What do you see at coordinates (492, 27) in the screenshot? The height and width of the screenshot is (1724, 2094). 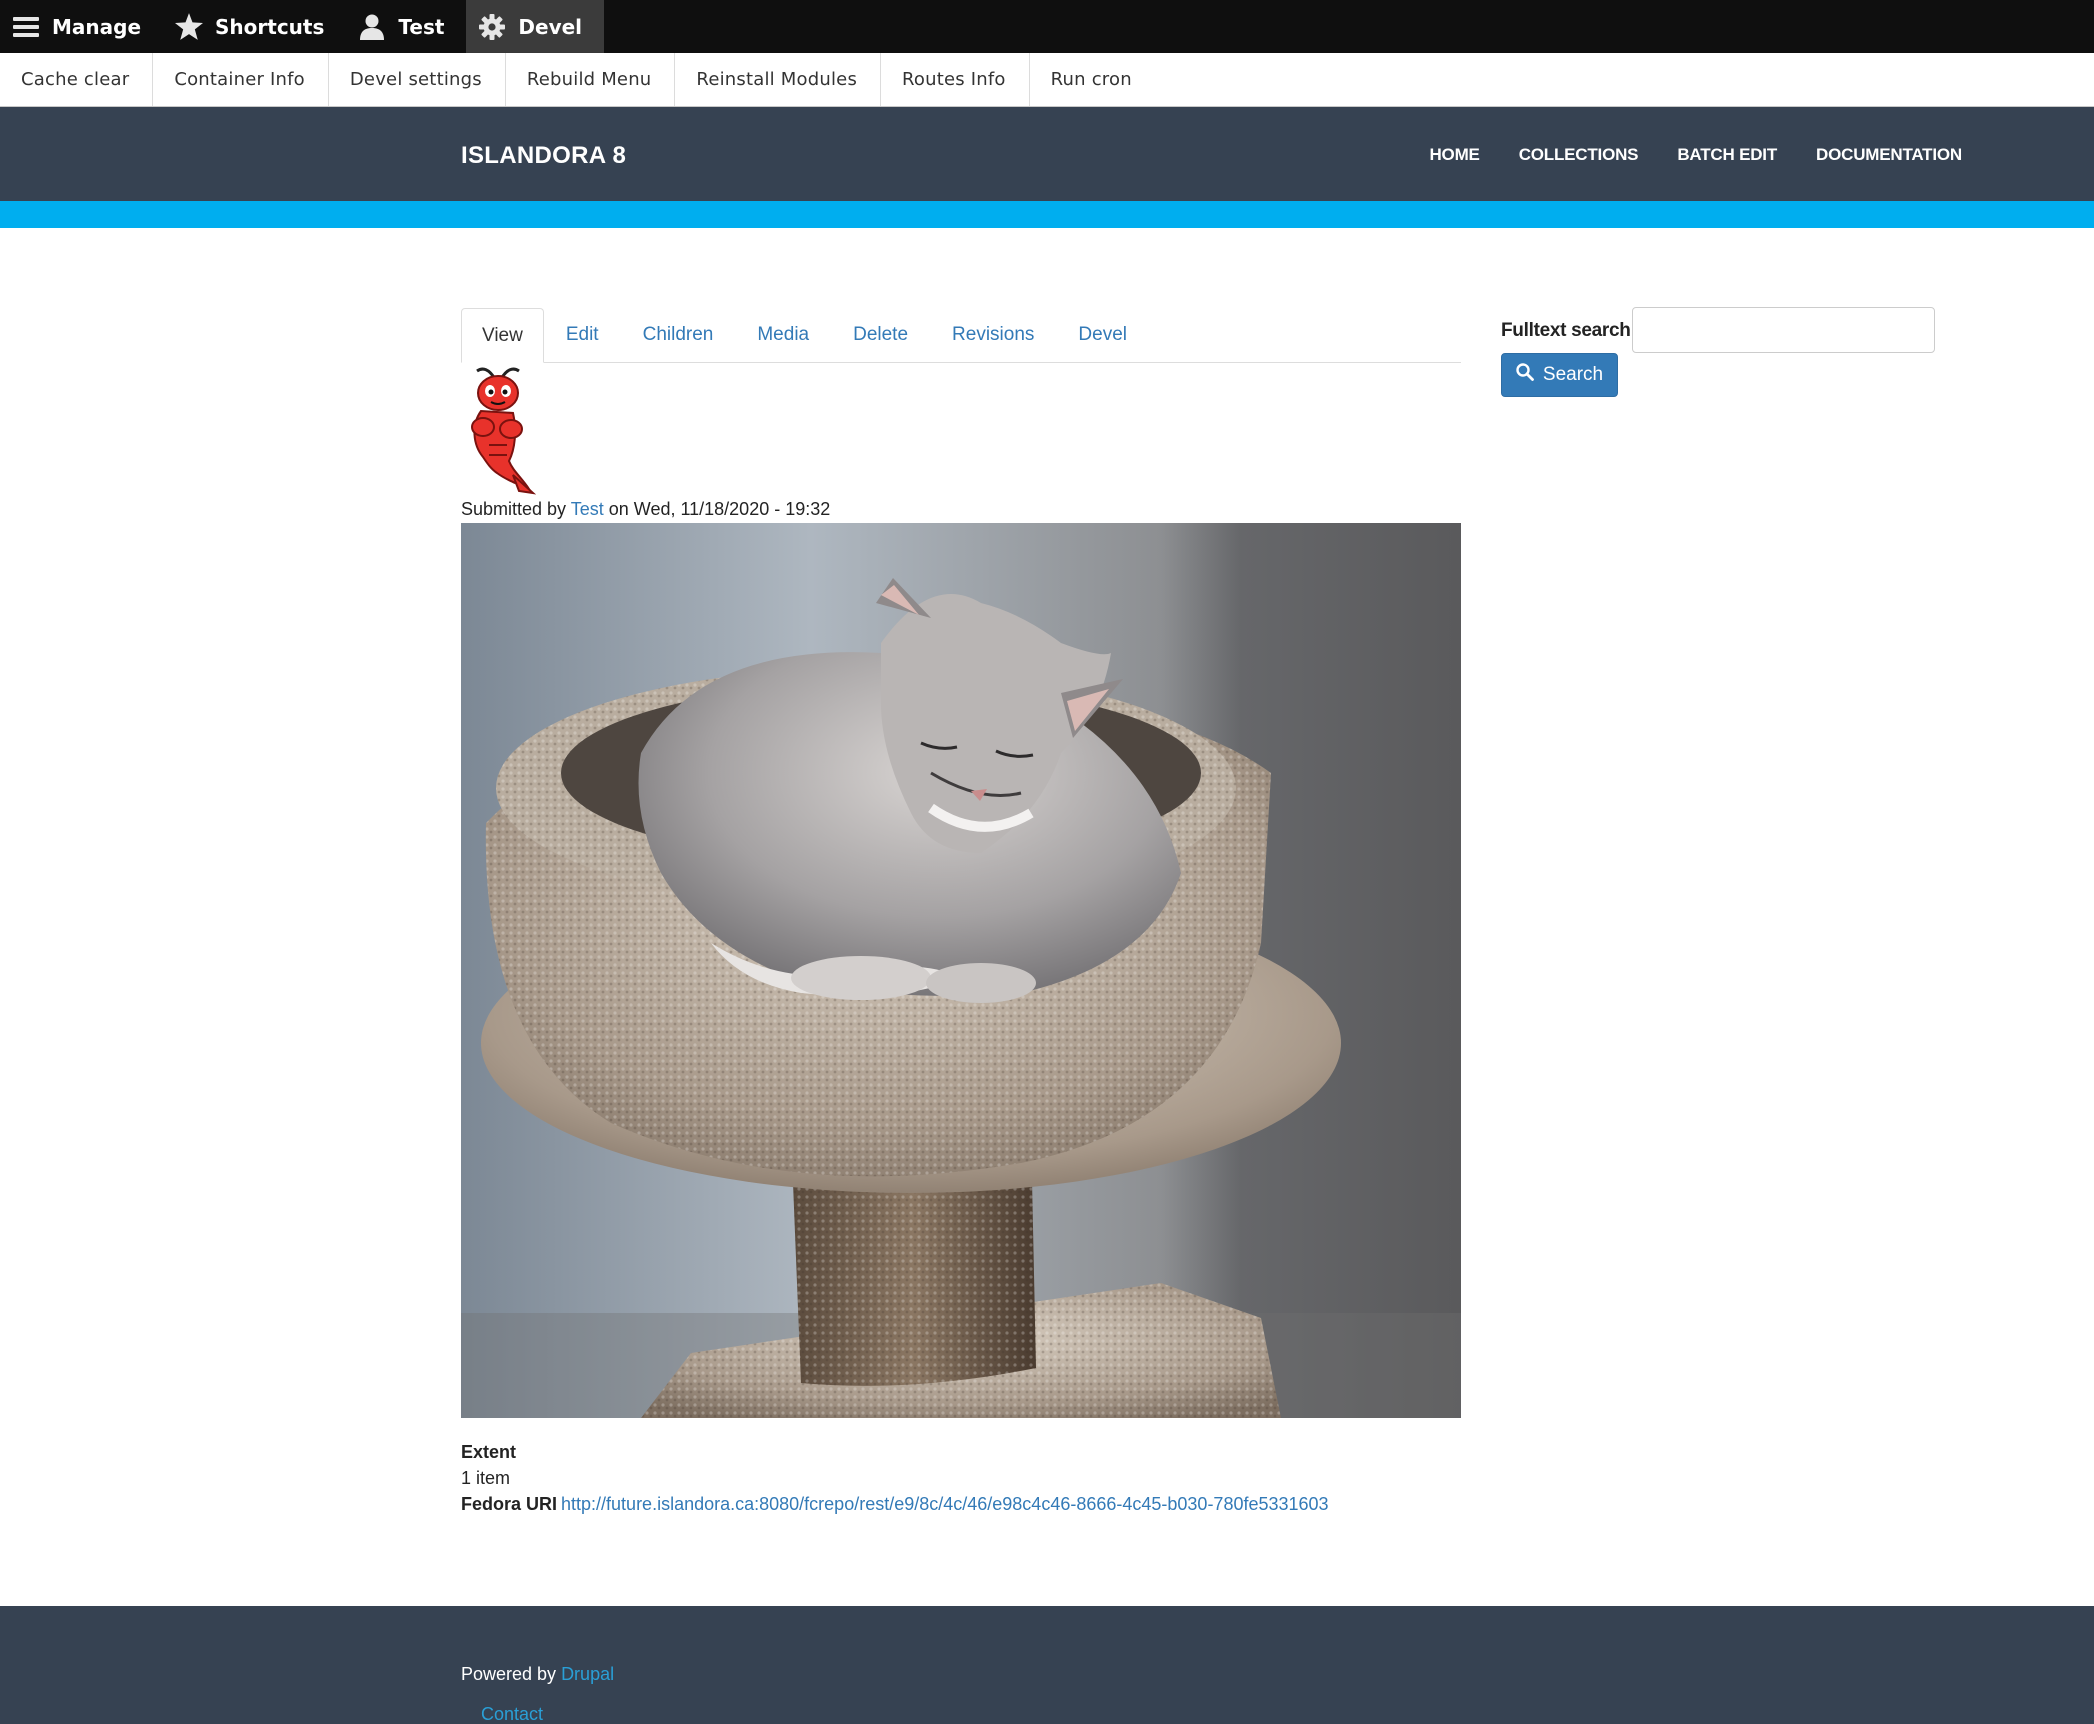 I see `gear-icon` at bounding box center [492, 27].